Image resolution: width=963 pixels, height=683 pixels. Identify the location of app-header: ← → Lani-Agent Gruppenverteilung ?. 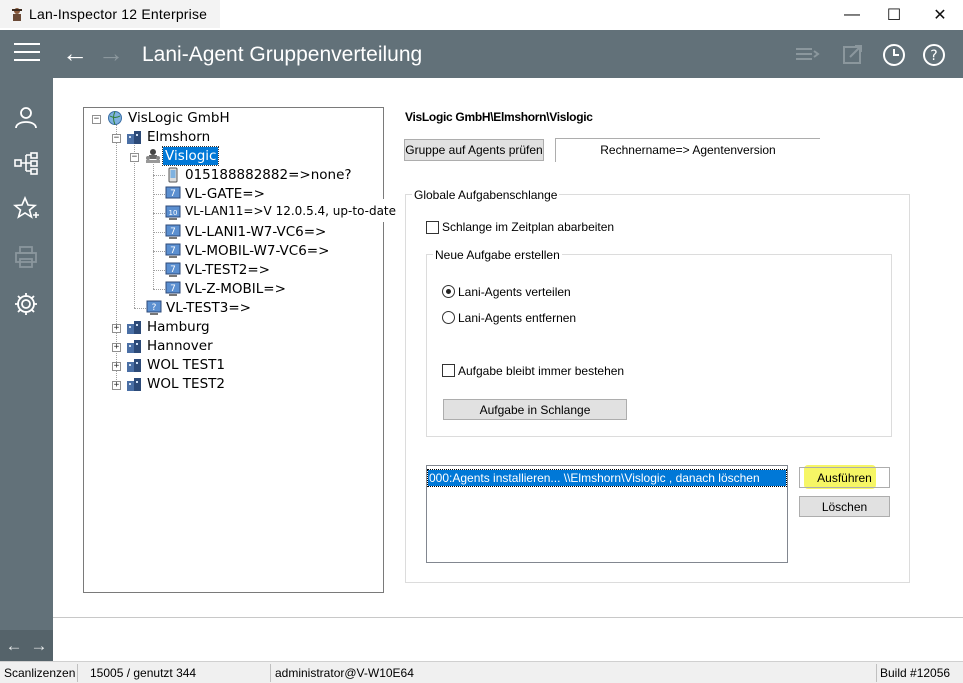
(481, 54).